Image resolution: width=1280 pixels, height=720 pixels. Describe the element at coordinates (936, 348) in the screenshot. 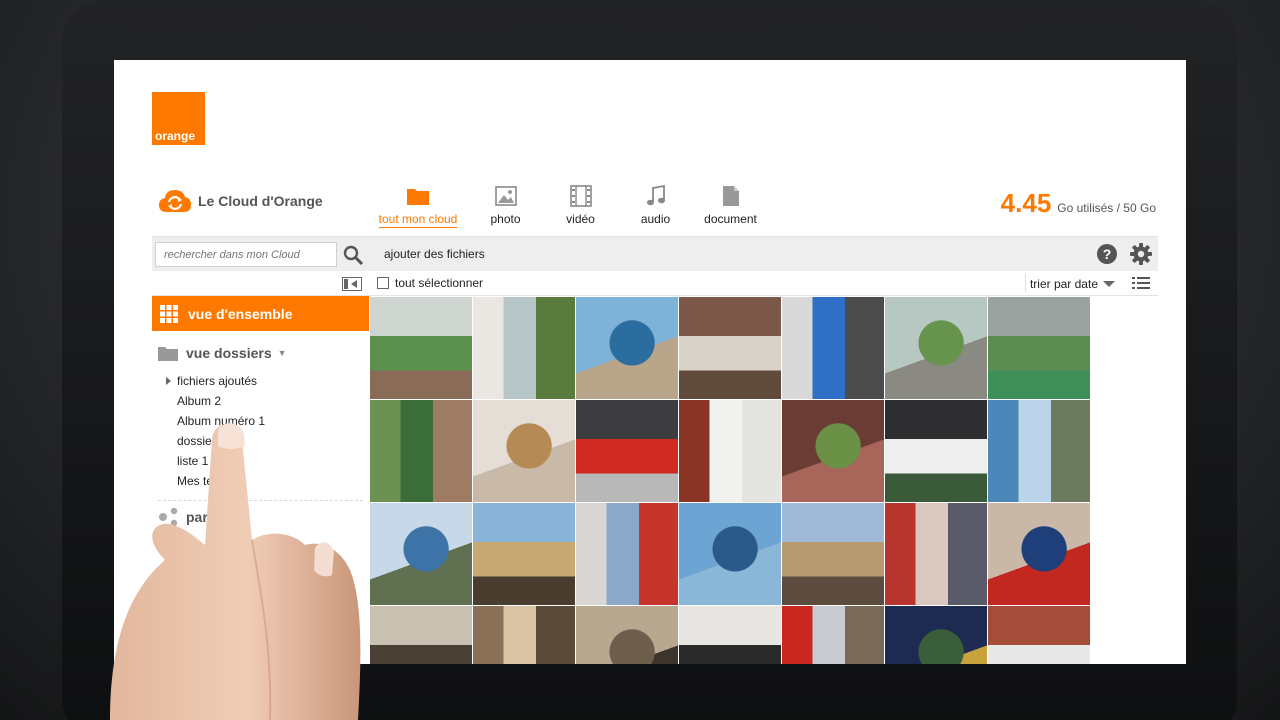

I see `photo-thumbnail-street-trees` at that location.